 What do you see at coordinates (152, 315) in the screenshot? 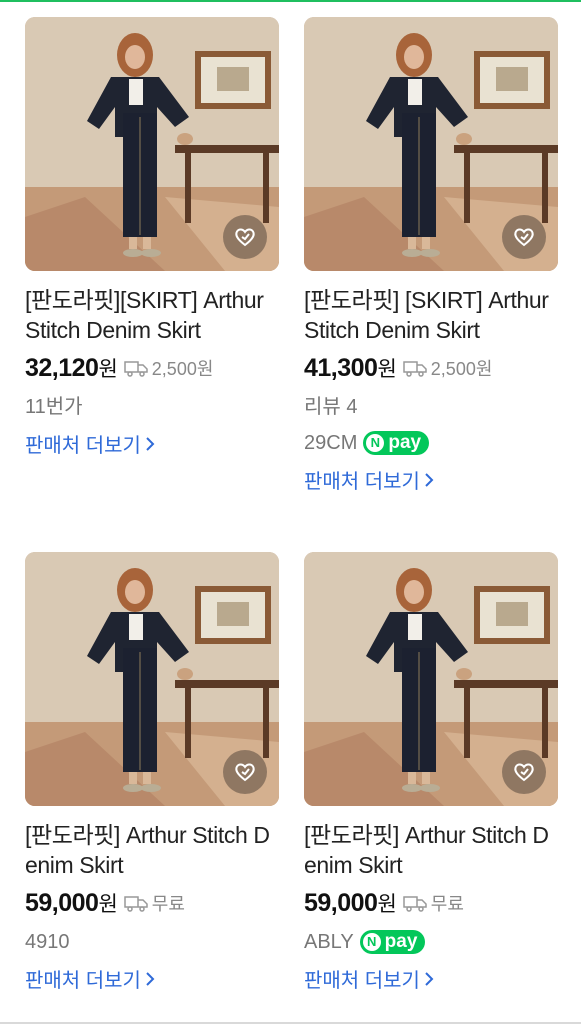
I see `product-title: [판도라핏][SKIRT] Arthur Stitch Denim Skirt` at bounding box center [152, 315].